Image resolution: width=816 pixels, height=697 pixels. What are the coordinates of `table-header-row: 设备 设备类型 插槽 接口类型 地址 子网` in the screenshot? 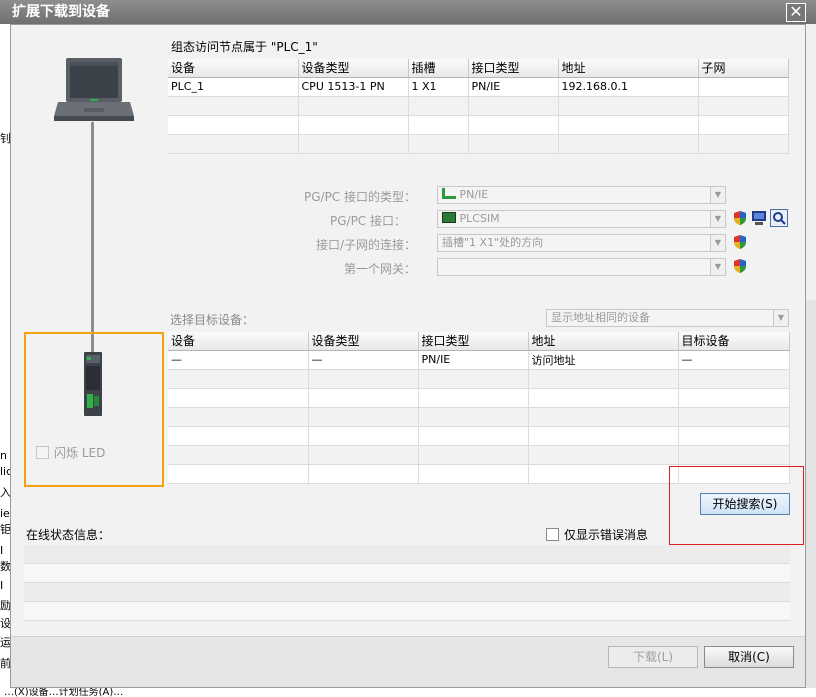 It's located at (478, 68).